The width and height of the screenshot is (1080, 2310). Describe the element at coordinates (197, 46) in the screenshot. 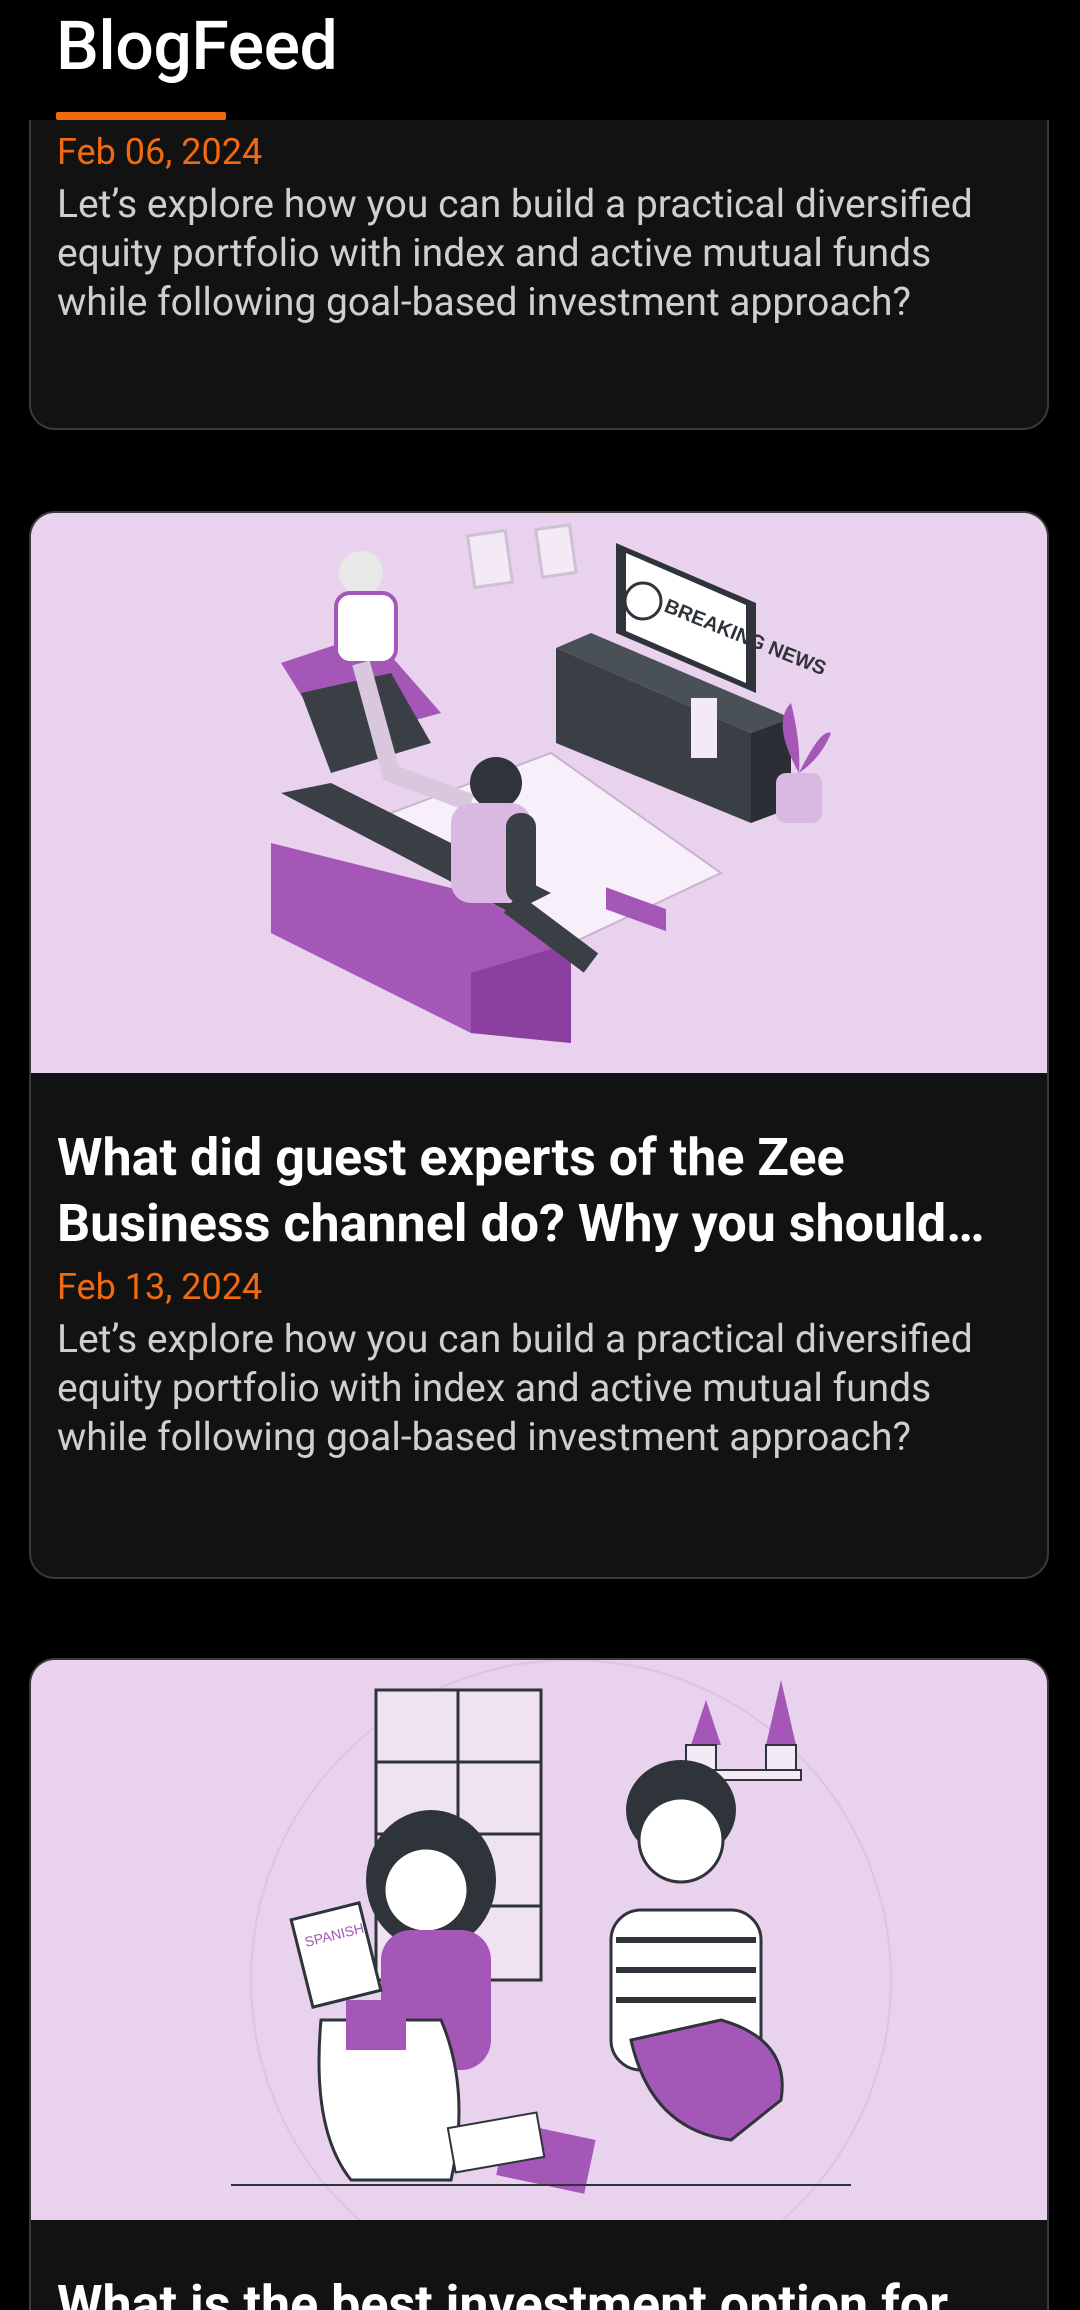

I see `app-title: BlogFeed` at that location.